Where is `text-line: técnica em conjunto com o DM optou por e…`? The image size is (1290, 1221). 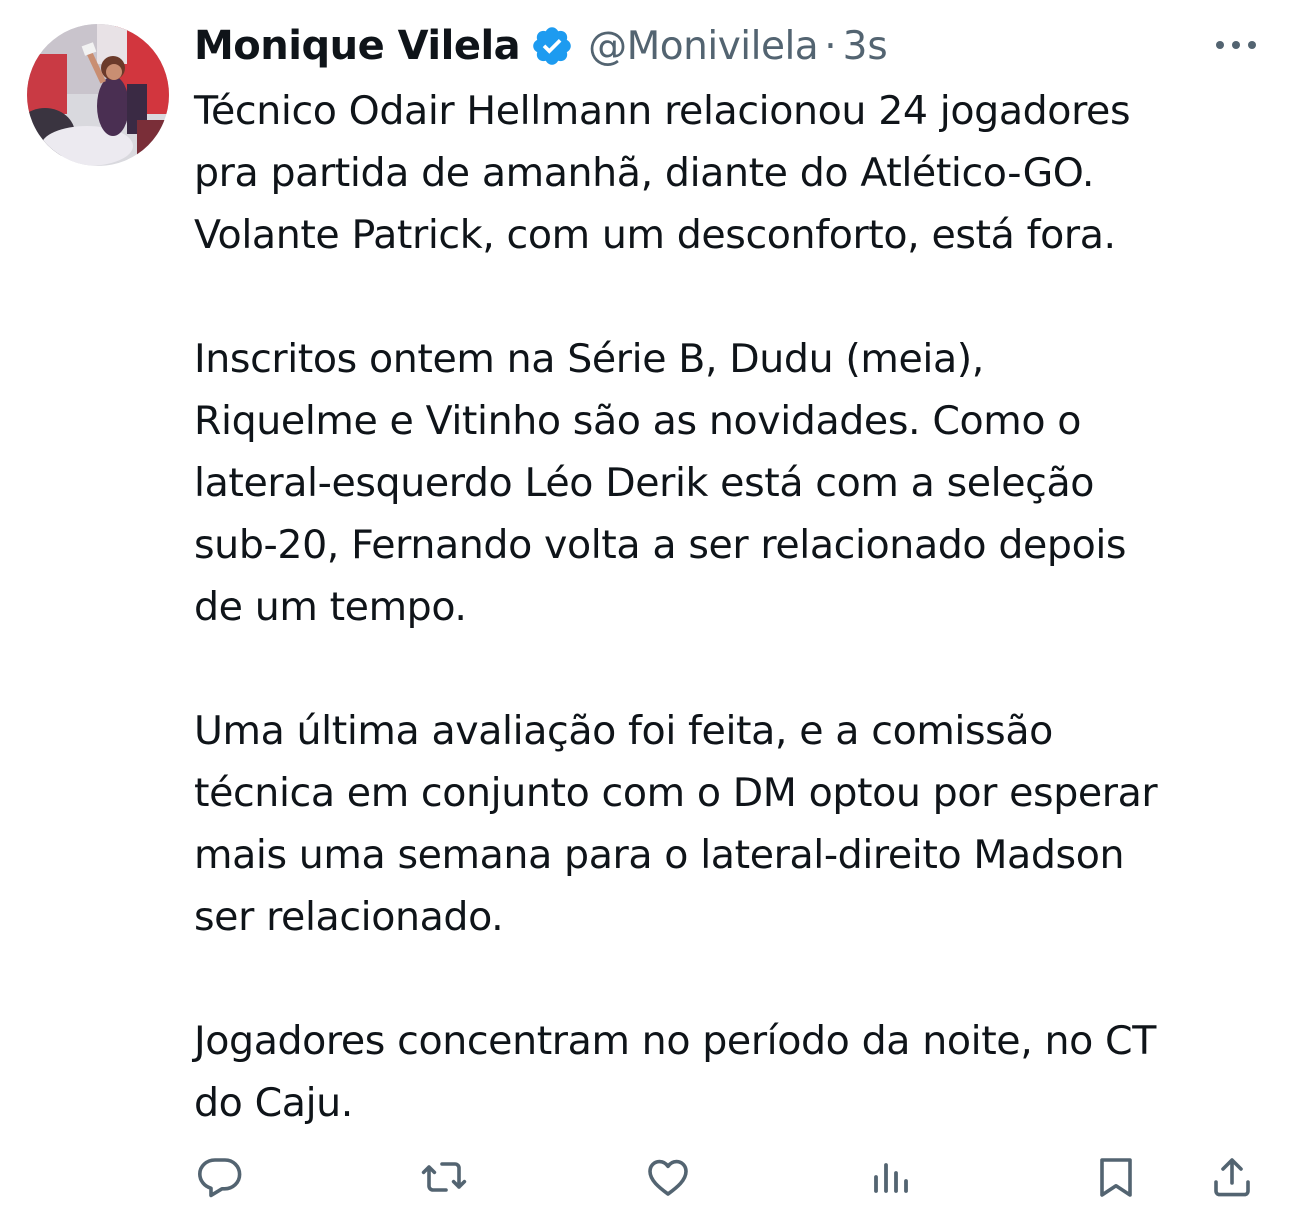
text-line: técnica em conjunto com o DM optou por e… is located at coordinates (676, 793).